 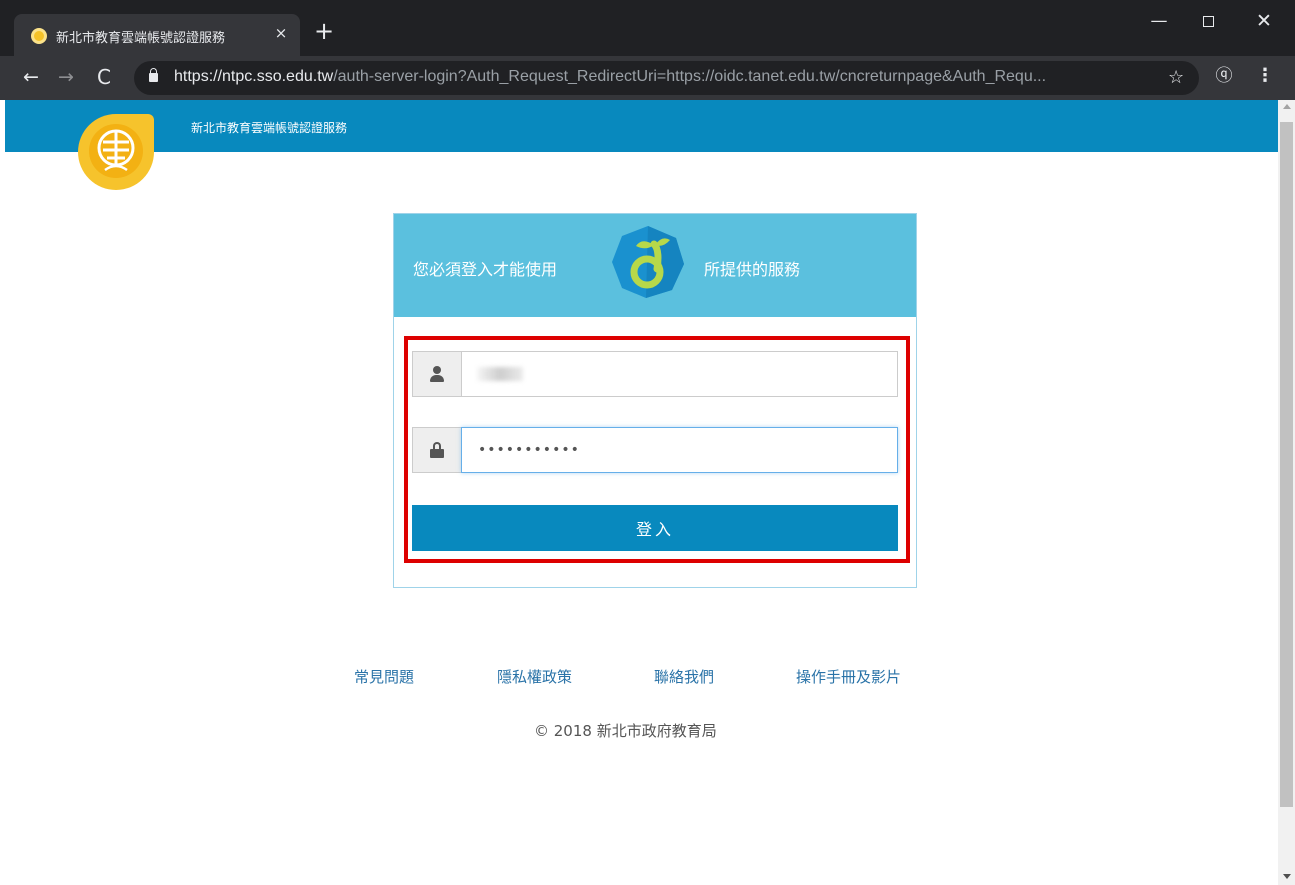 What do you see at coordinates (848, 676) in the screenshot?
I see `footer-link-manual: 操作手冊及影片` at bounding box center [848, 676].